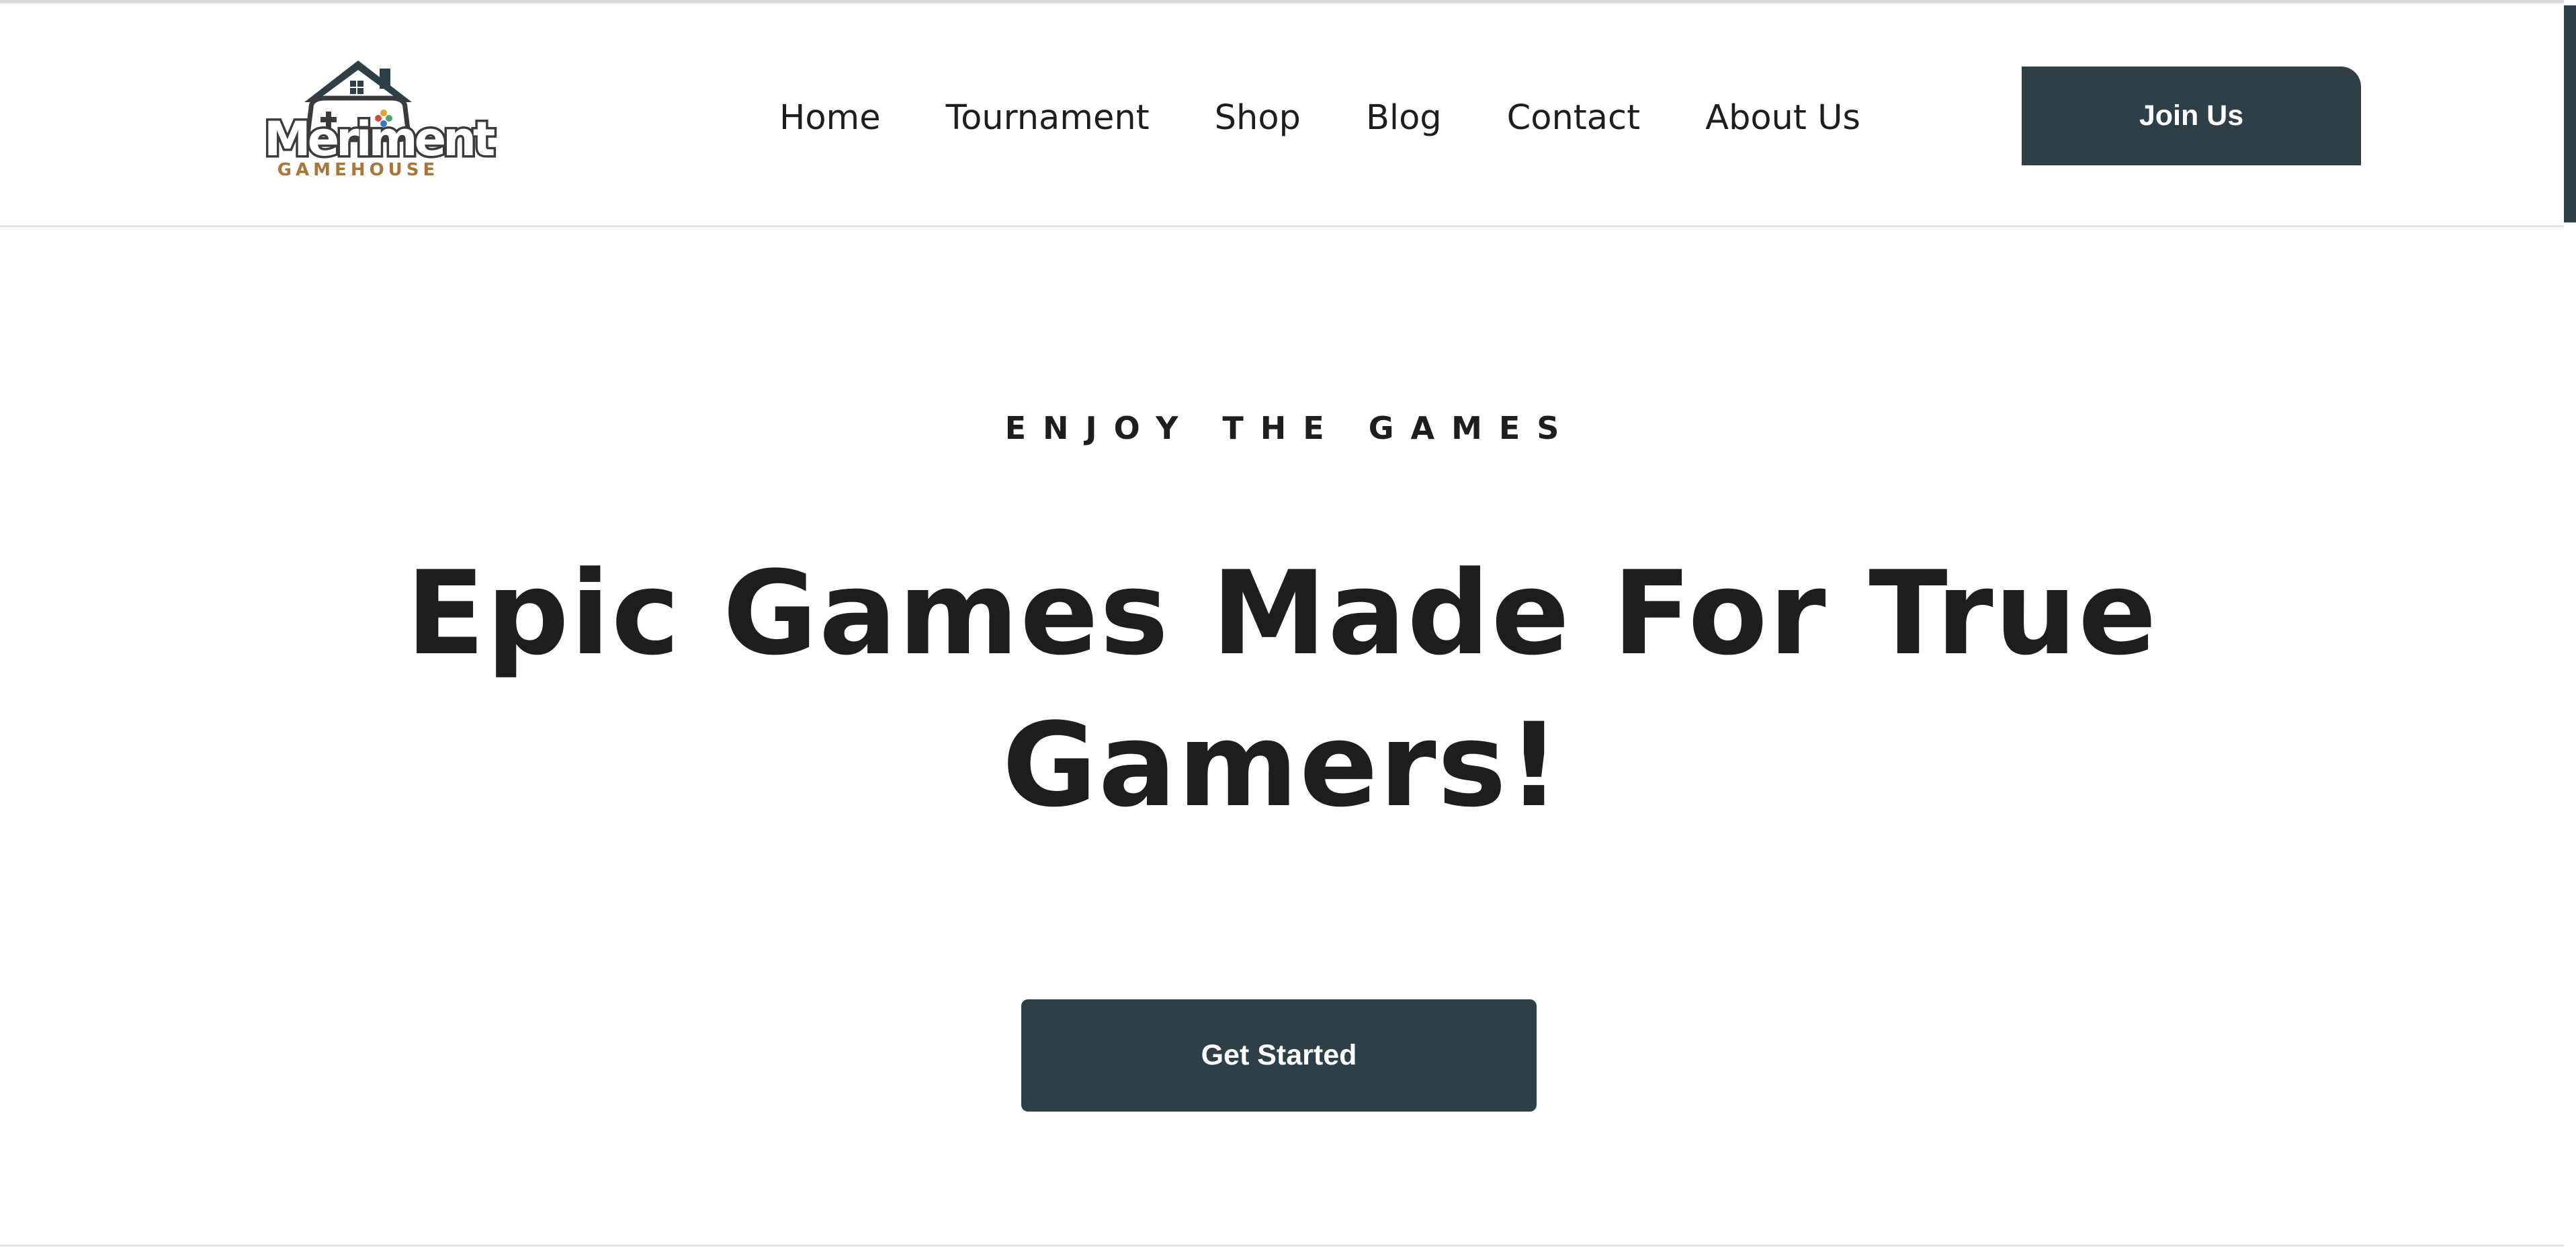 The image size is (2576, 1248). I want to click on section-divider, so click(1282, 1246).